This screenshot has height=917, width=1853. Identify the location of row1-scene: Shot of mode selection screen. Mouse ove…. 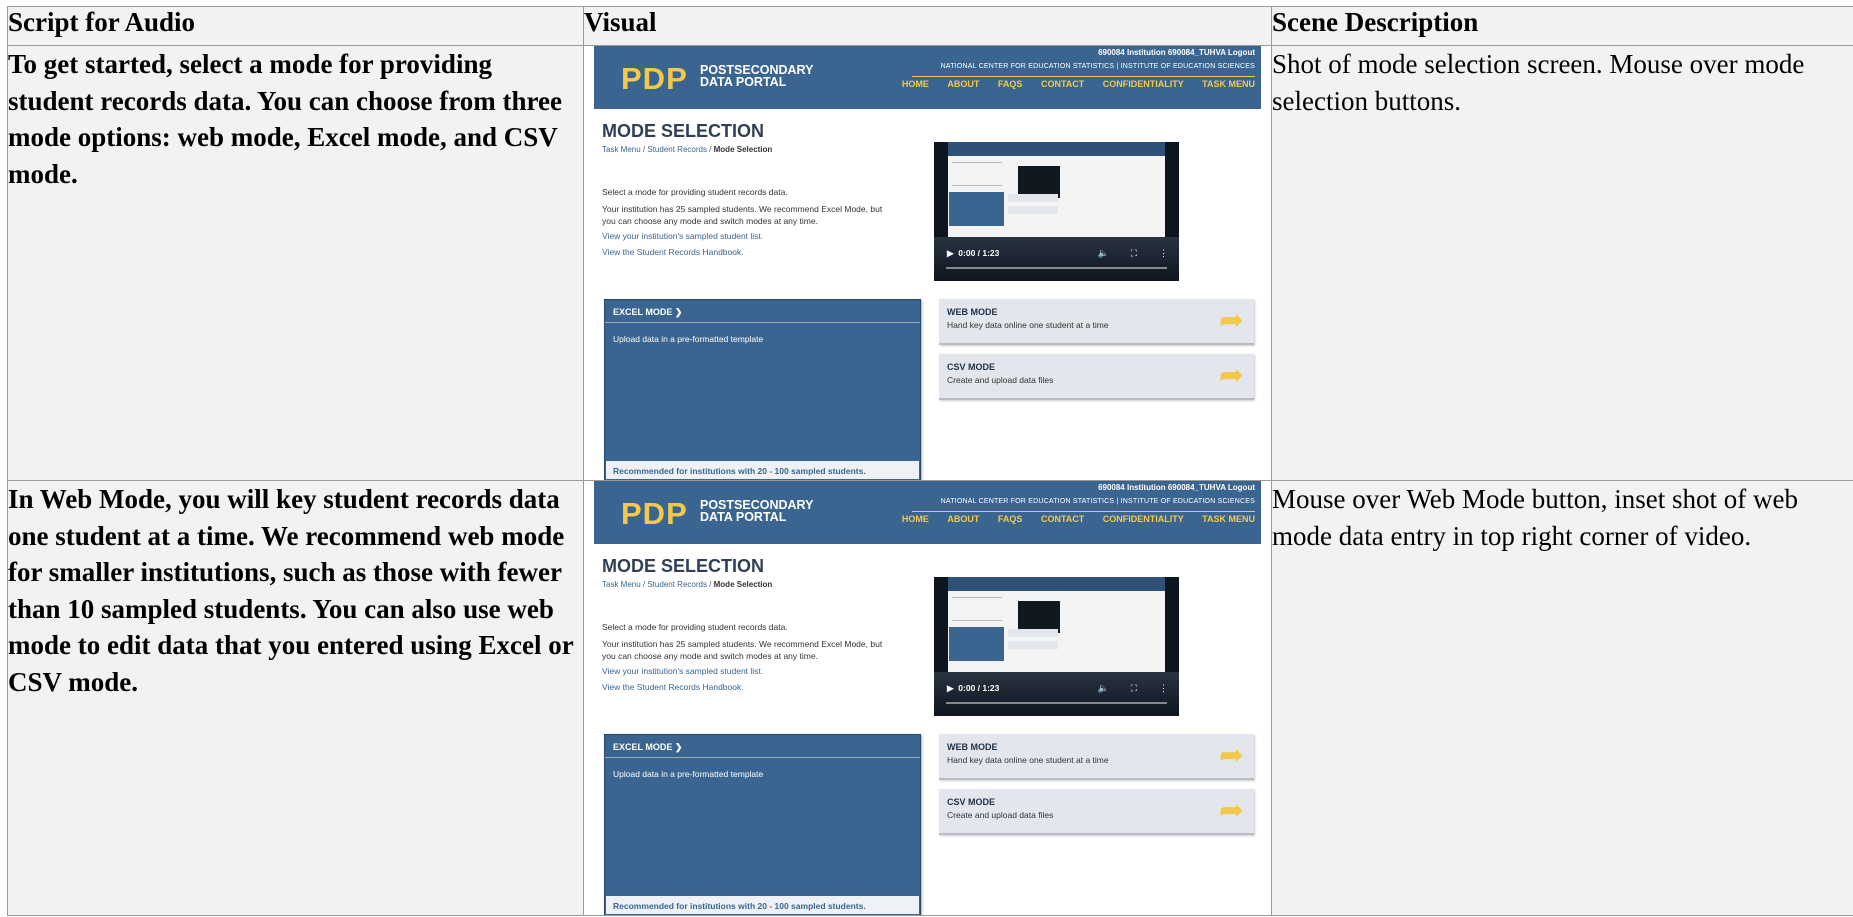
(1562, 263).